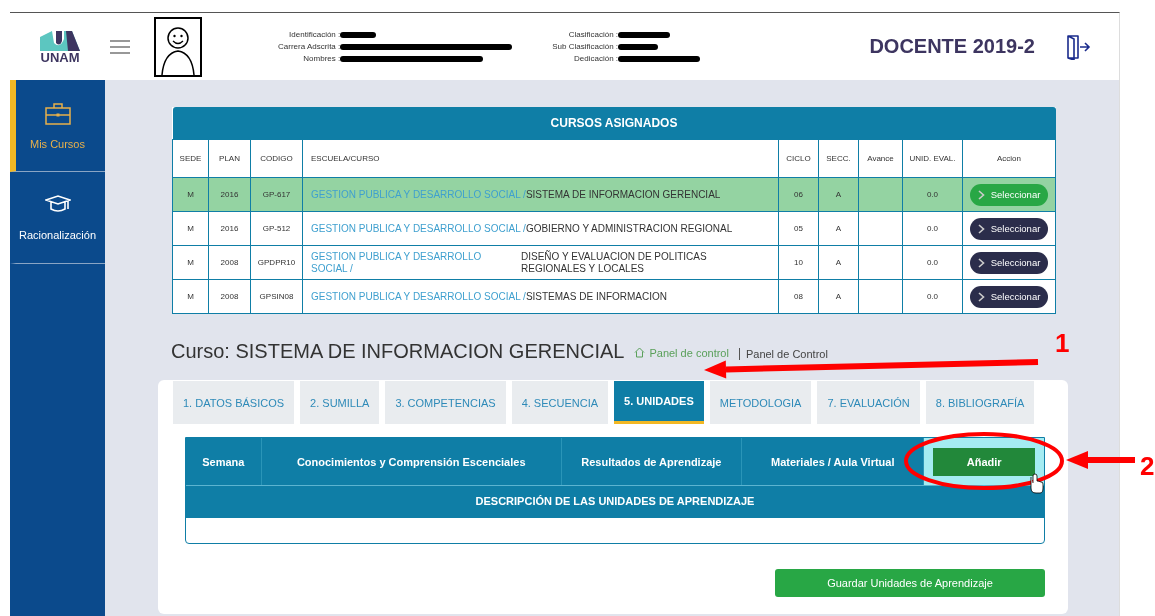 Image resolution: width=1155 pixels, height=616 pixels. I want to click on logout-icon, so click(1078, 46).